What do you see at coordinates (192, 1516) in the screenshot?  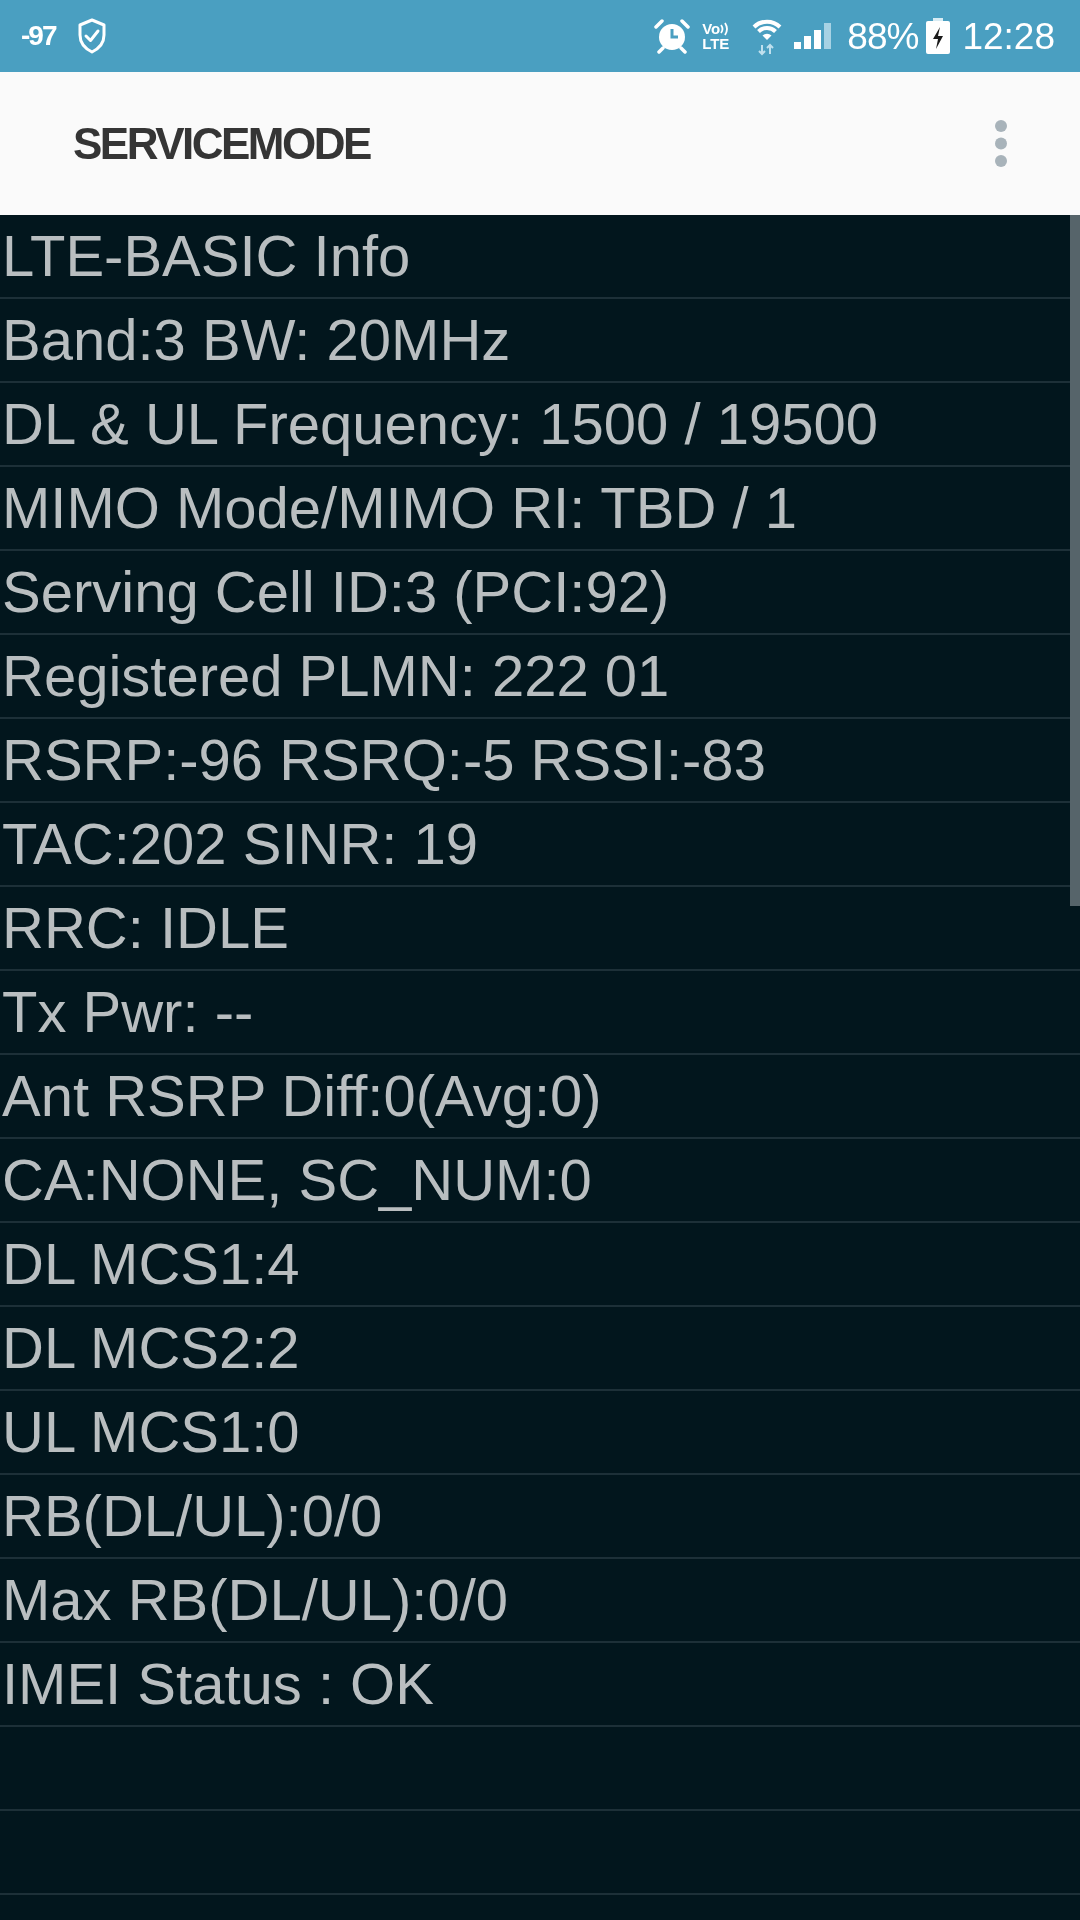 I see `info-line: RB(DL/UL):0/0` at bounding box center [192, 1516].